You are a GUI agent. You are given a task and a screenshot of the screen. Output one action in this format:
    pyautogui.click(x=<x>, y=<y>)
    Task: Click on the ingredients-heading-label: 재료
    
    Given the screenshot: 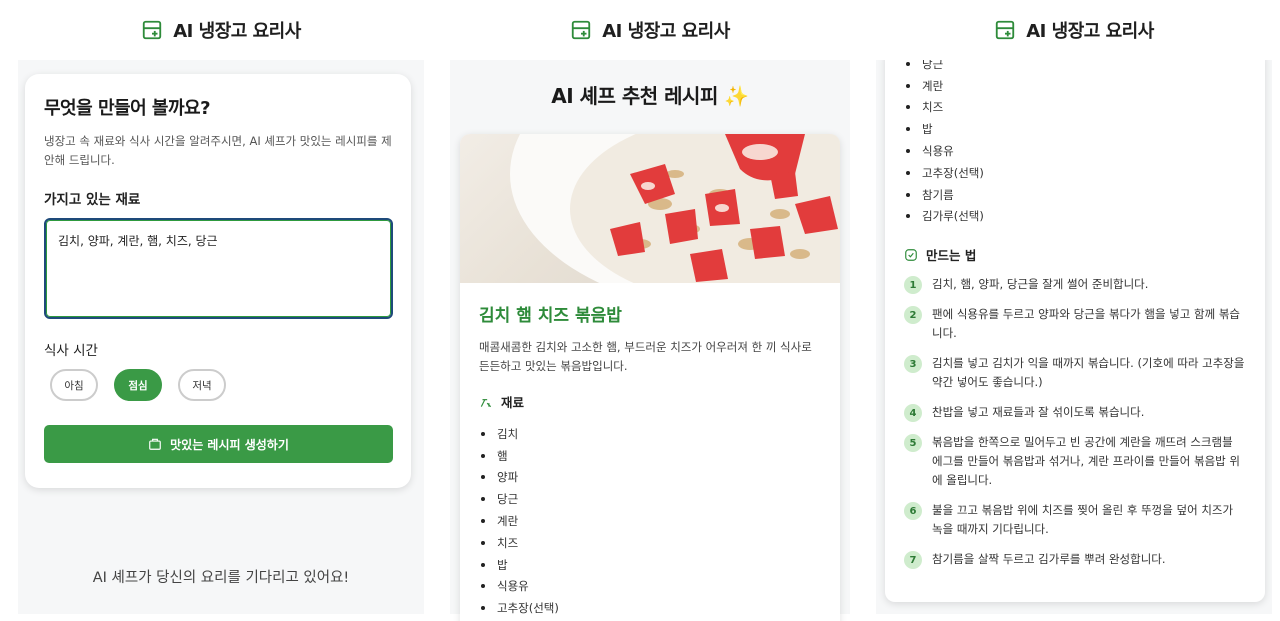 What is the action you would take?
    pyautogui.click(x=513, y=402)
    